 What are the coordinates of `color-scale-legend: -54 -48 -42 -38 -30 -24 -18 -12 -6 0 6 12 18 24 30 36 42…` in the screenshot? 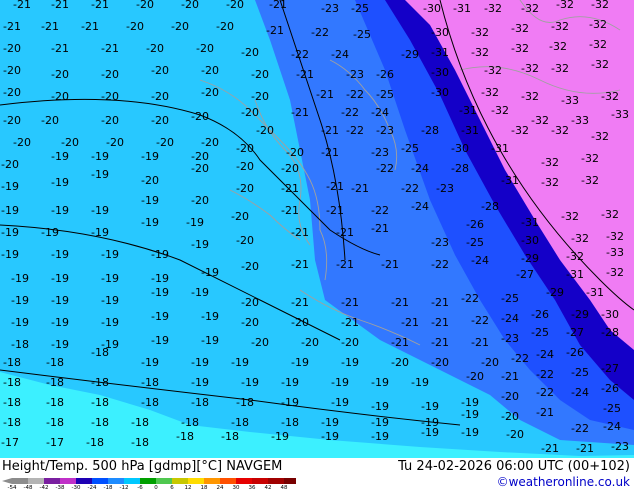 It's located at (149, 483).